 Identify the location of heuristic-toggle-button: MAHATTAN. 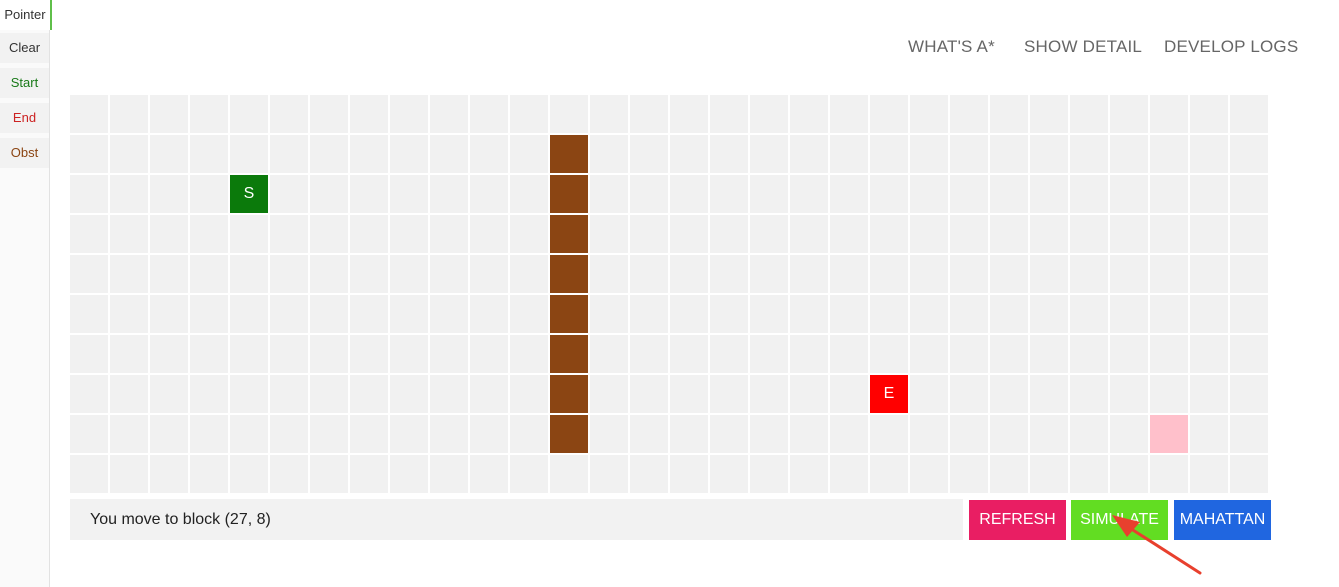
(1222, 520).